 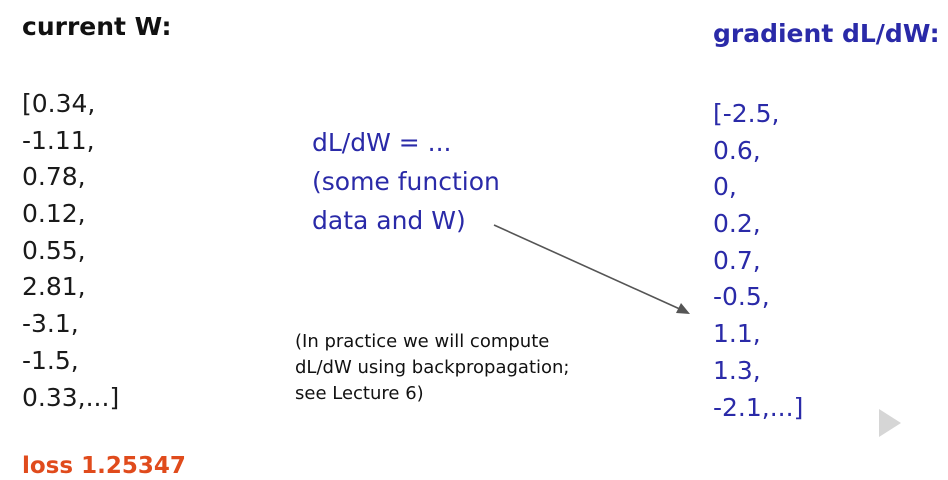 I want to click on arrow-icon, so click(x=591, y=269).